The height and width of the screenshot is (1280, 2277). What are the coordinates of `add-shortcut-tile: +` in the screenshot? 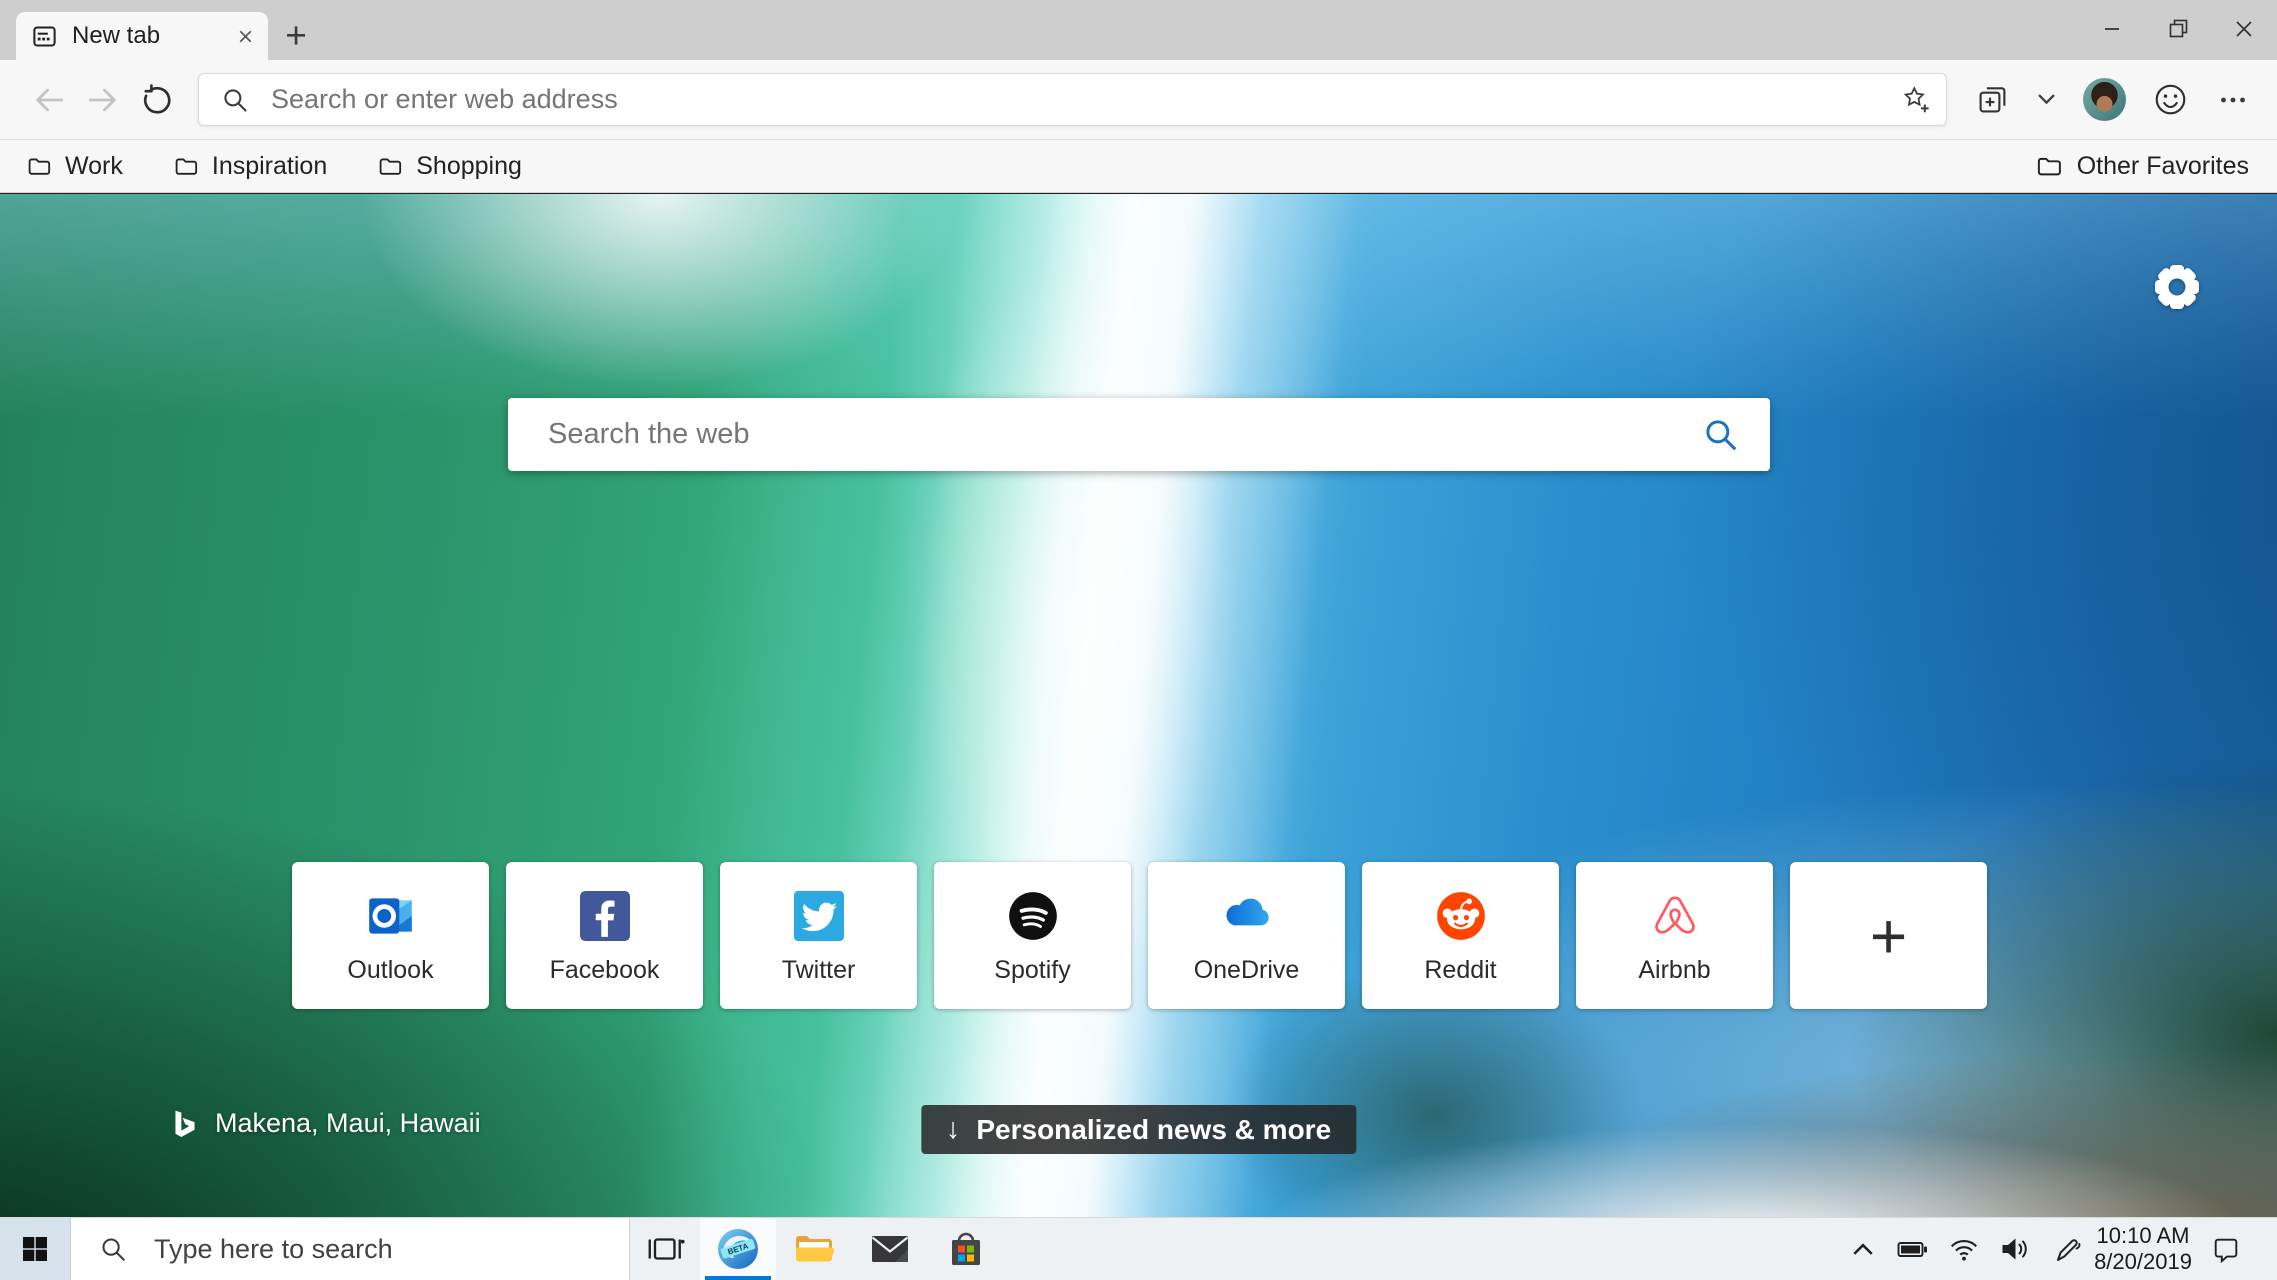 It's located at (1888, 935).